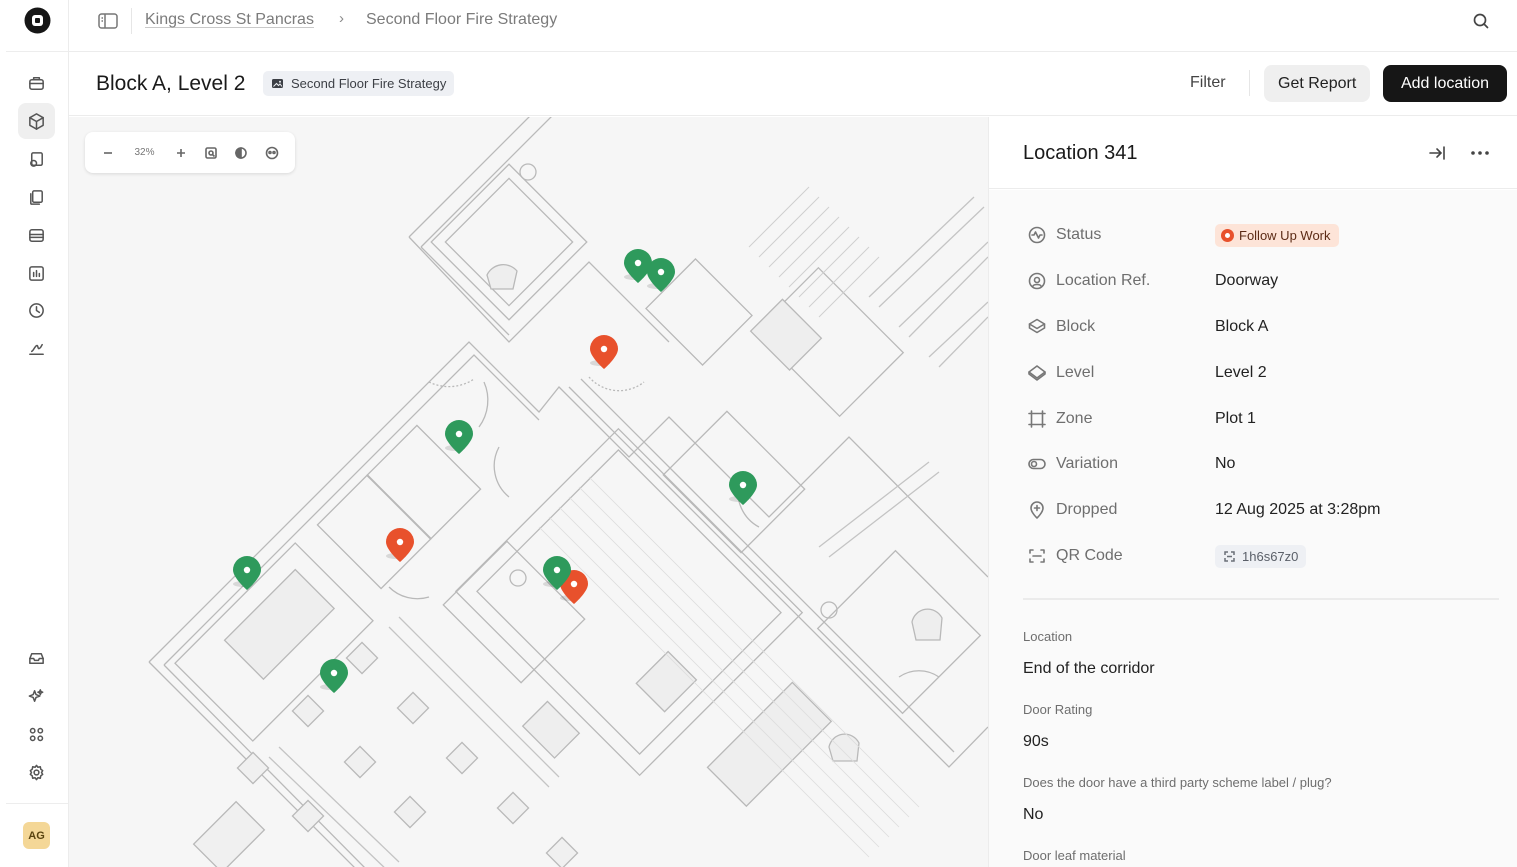 The width and height of the screenshot is (1517, 867). I want to click on property-label: Zone, so click(1074, 418).